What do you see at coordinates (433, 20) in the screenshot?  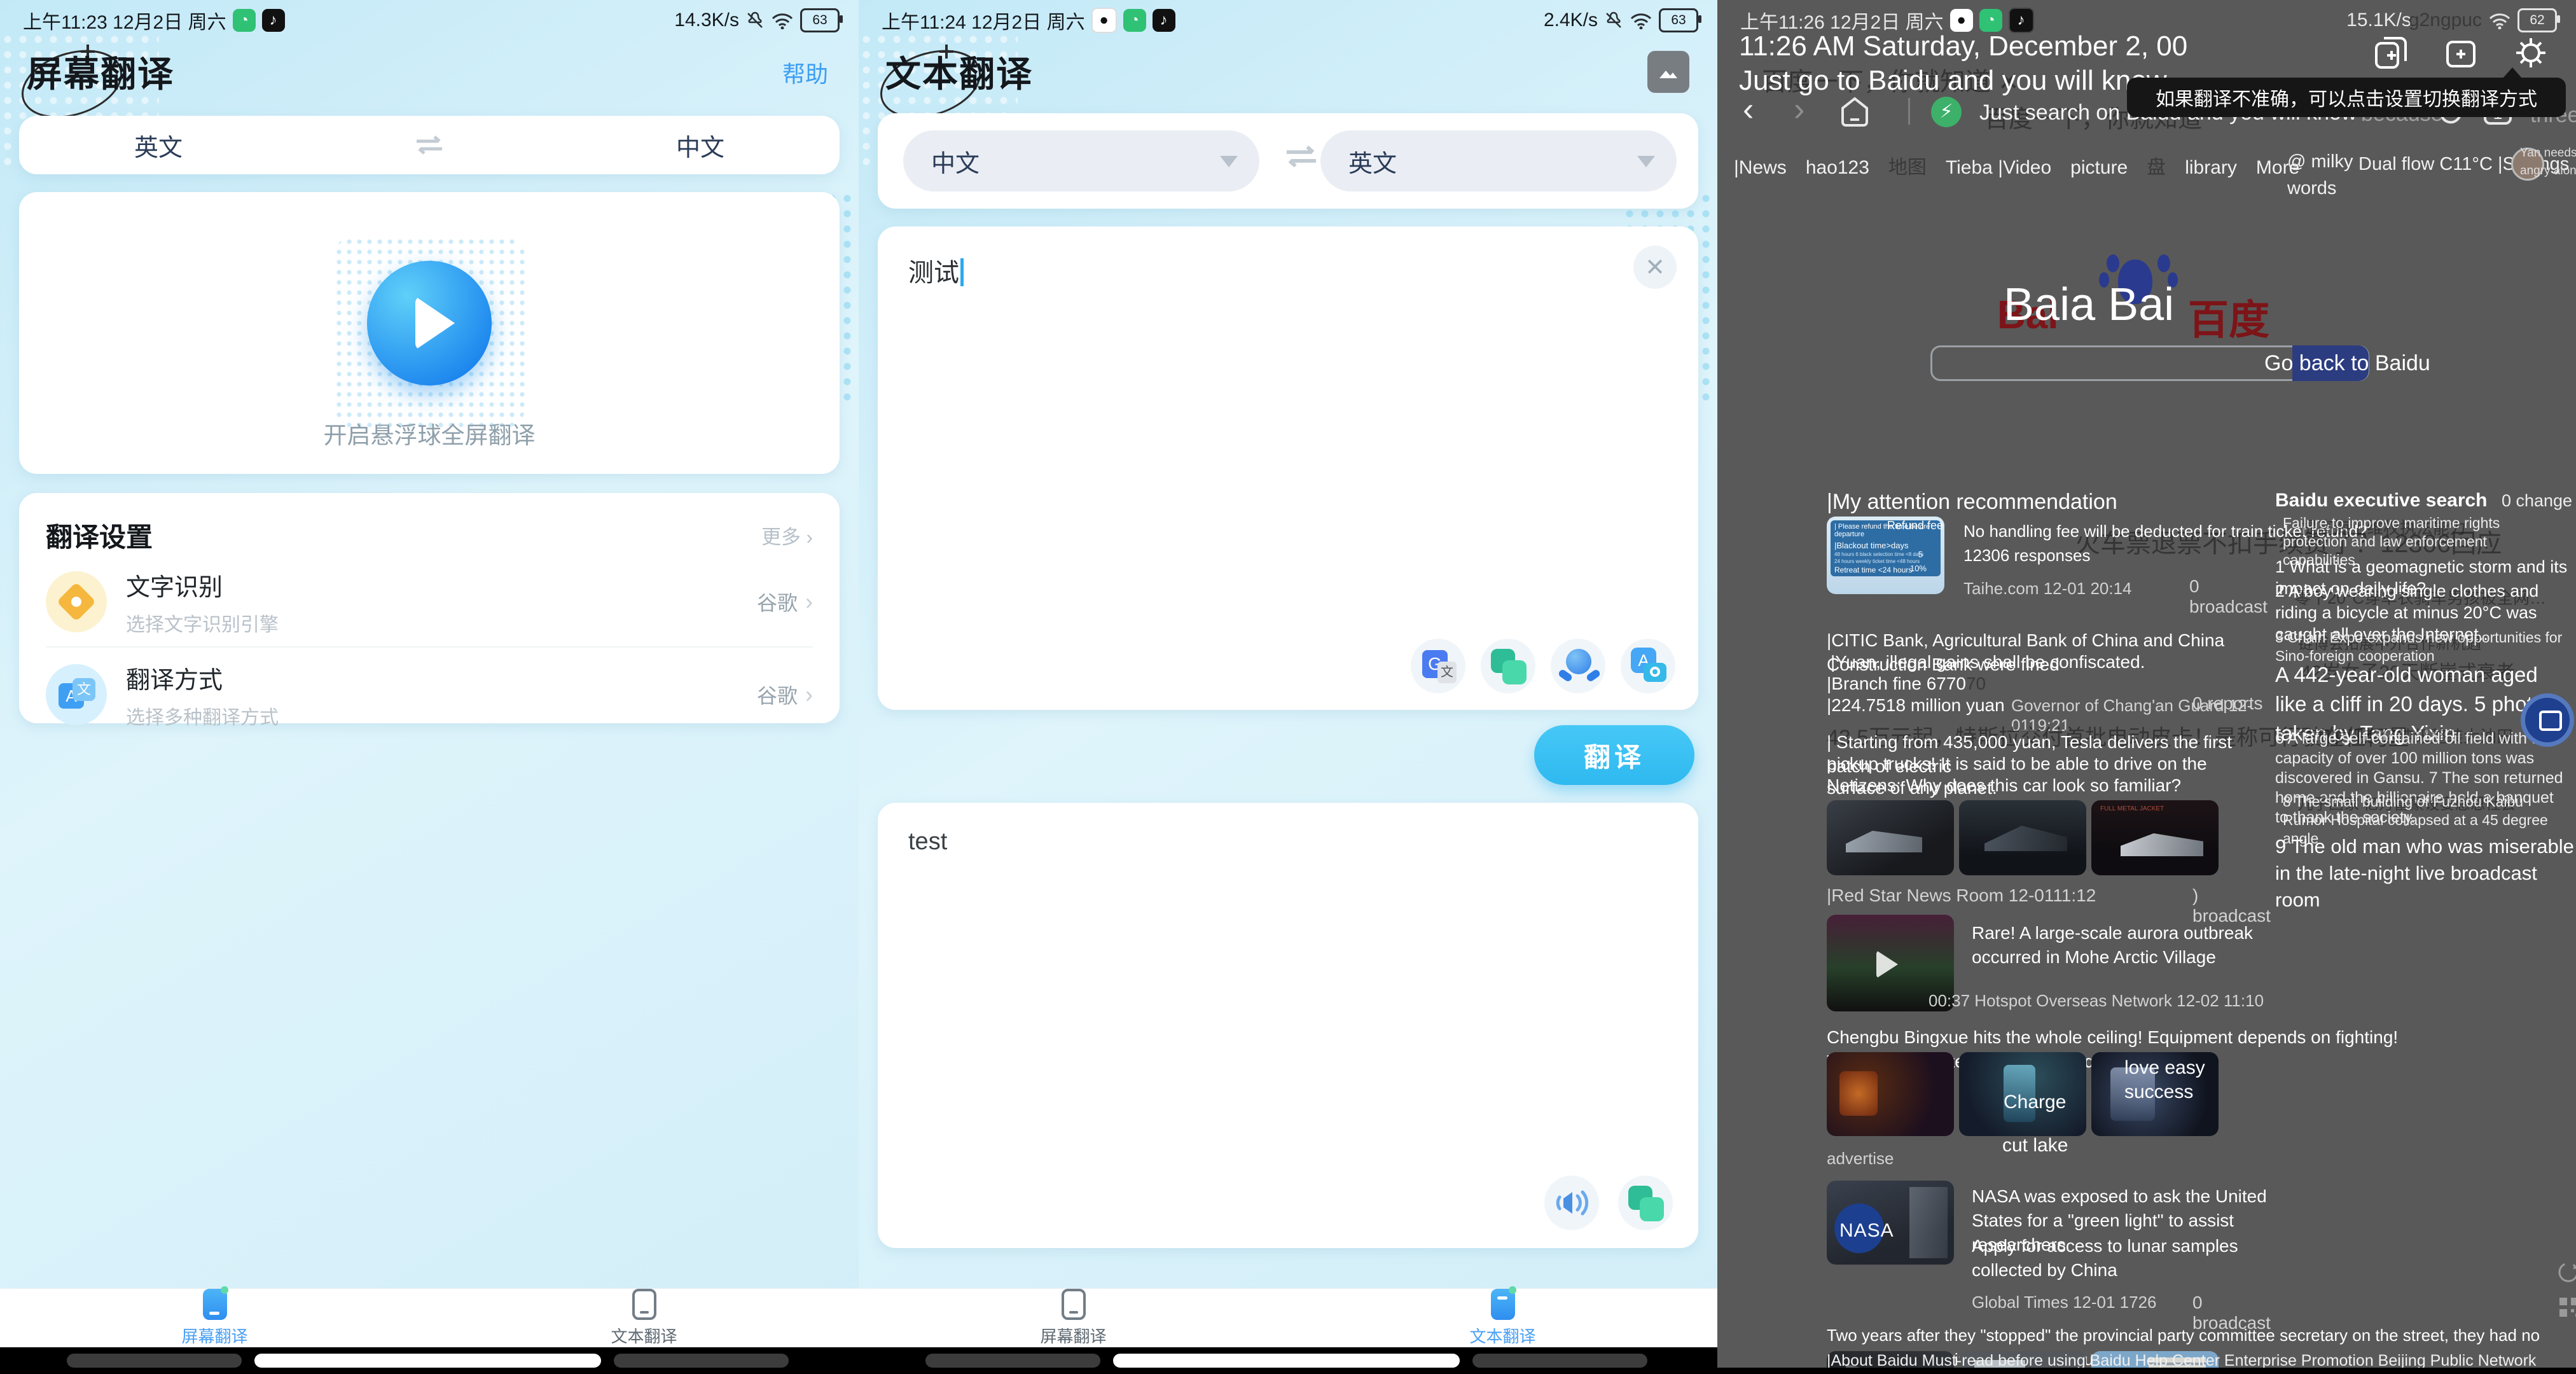 I see `status-bar: 上午11:23 12月2日 周六 ◔ ♪ 14.3K/s 63` at bounding box center [433, 20].